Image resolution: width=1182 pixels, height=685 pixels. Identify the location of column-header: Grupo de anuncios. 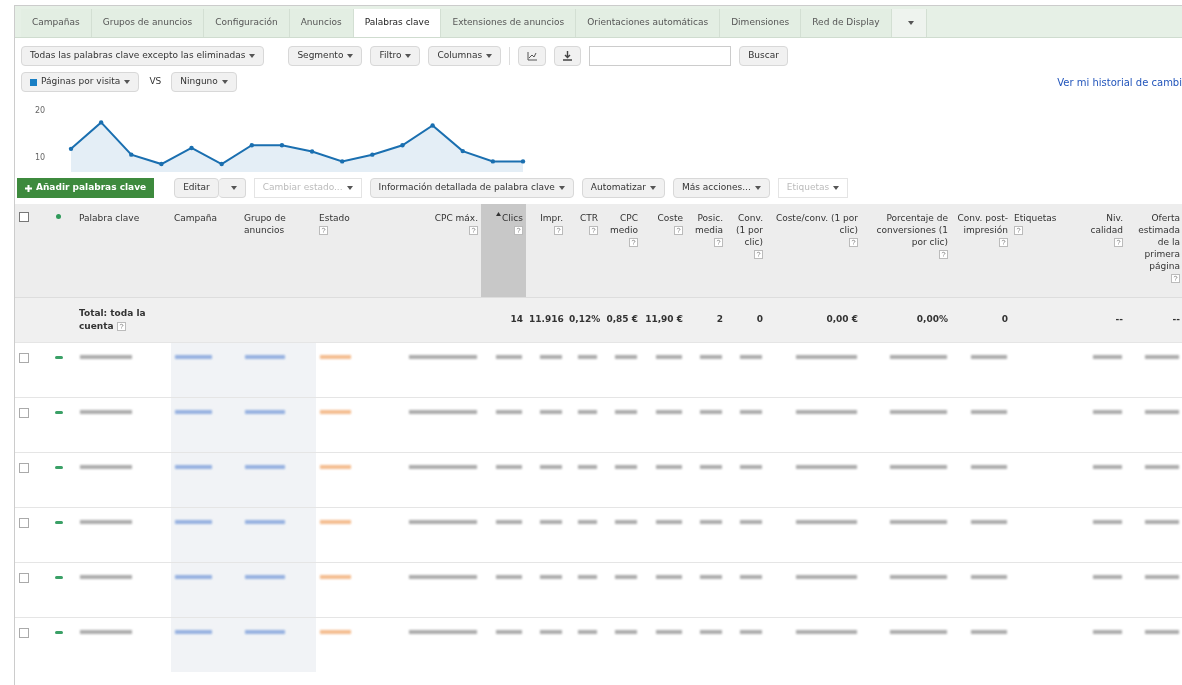
(278, 250).